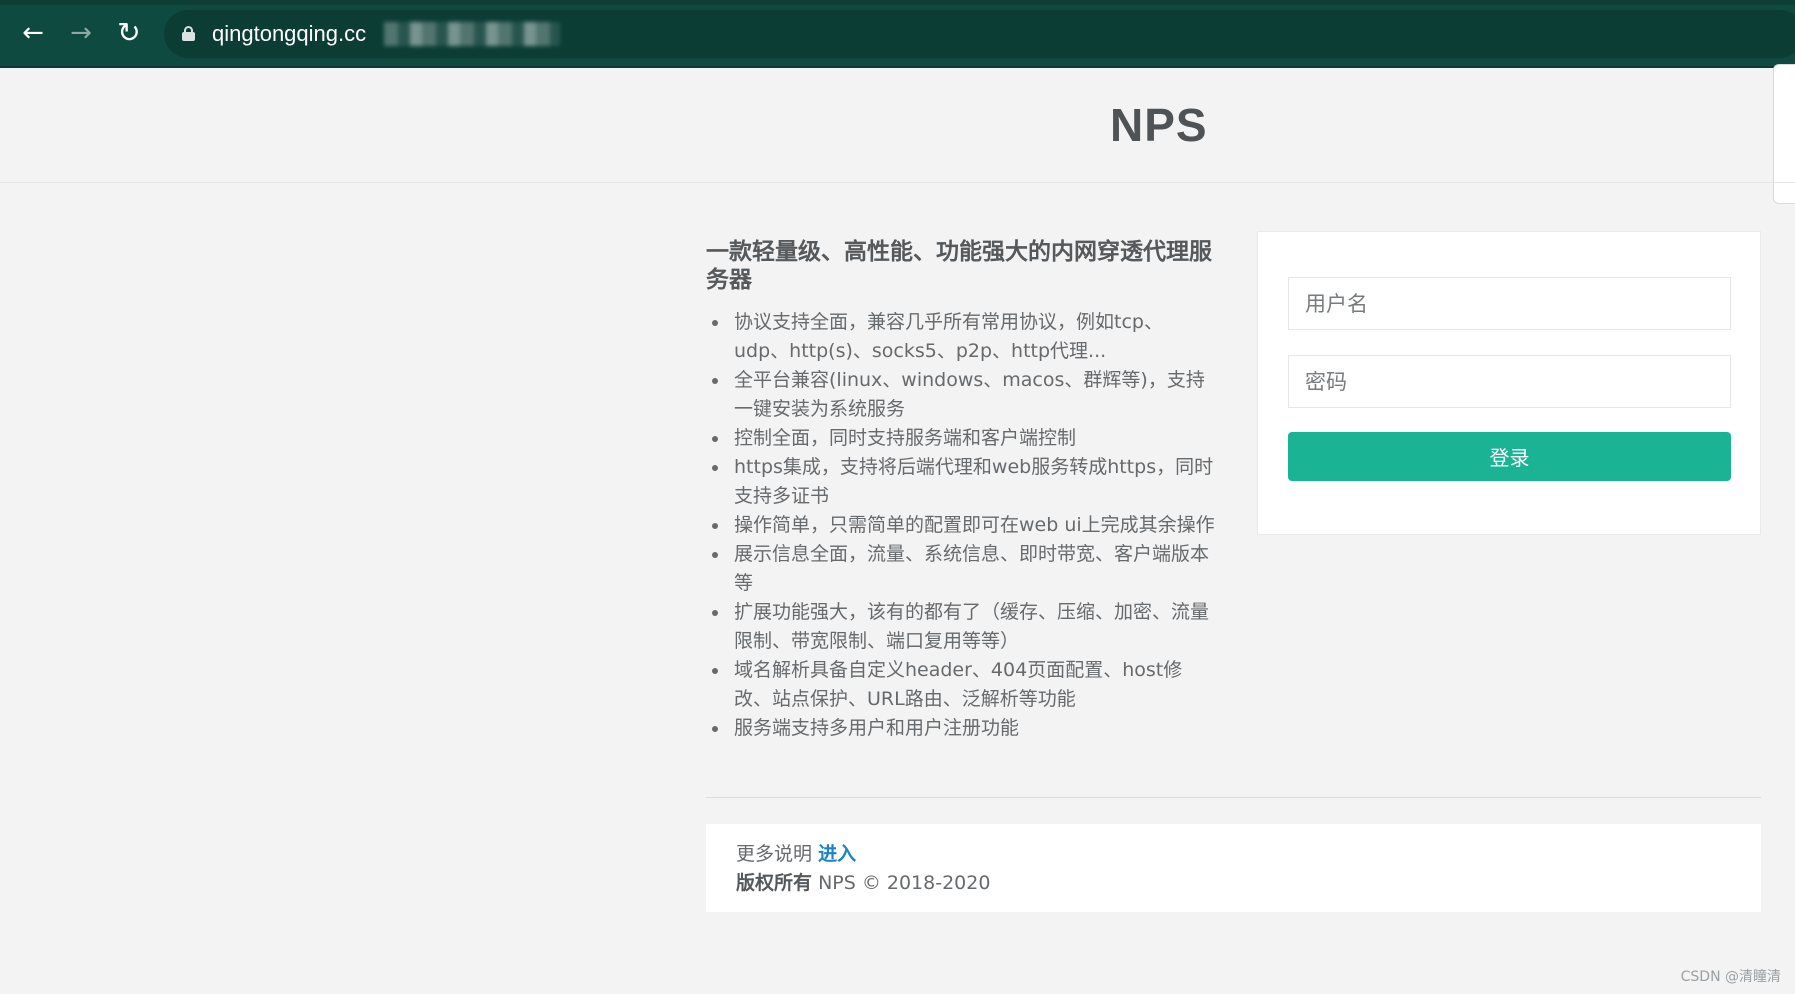  I want to click on footer: 更多说明 进入 版权所有 NPS © 2018-2020, so click(1233, 868).